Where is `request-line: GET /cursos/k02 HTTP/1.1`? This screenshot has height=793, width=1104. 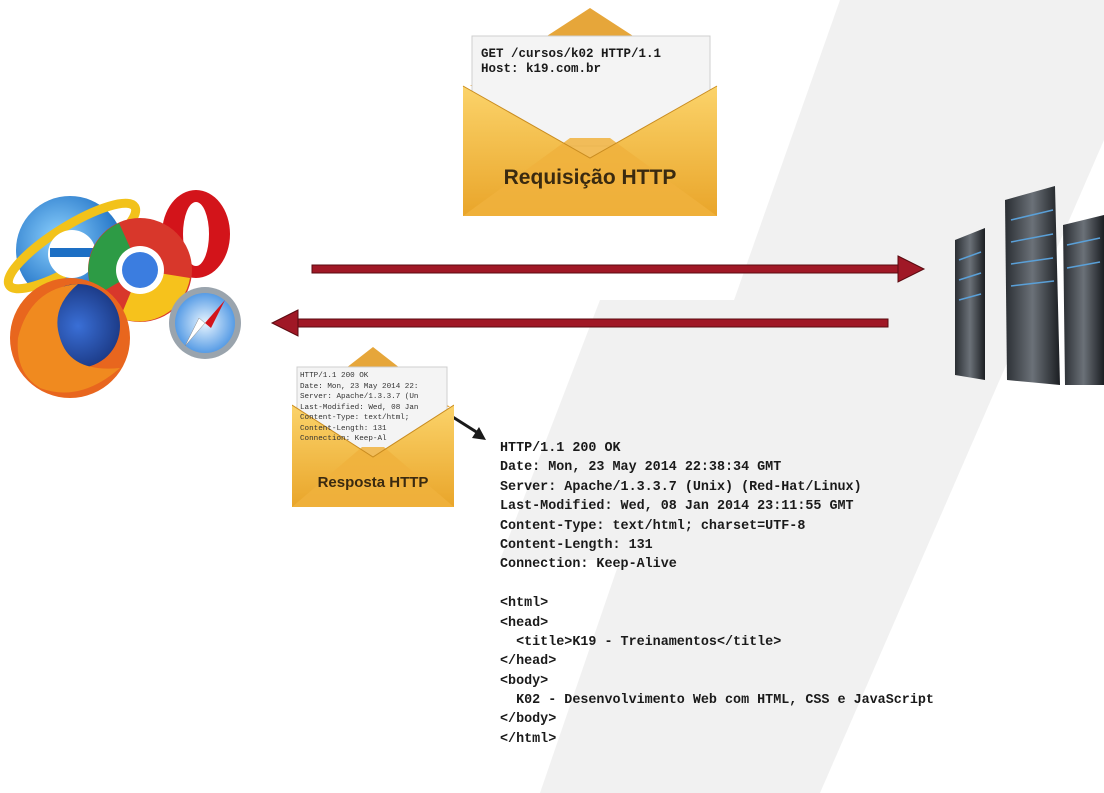 request-line: GET /cursos/k02 HTTP/1.1 is located at coordinates (571, 54).